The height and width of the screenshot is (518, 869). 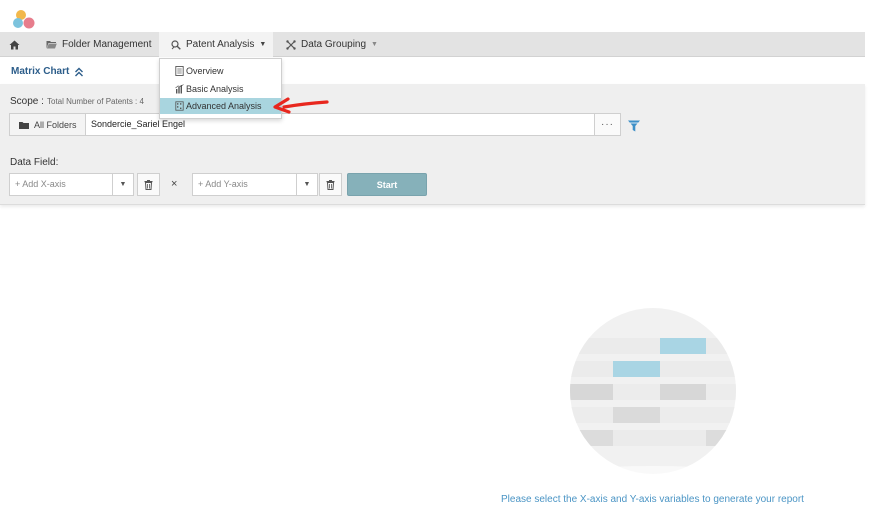 I want to click on scope-label: Scope :, so click(x=27, y=101).